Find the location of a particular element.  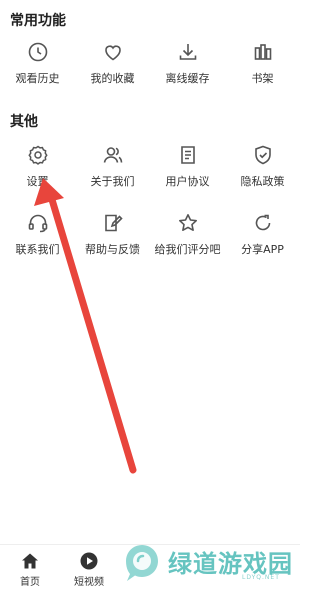

tab-home: 首页 is located at coordinates (30, 569).